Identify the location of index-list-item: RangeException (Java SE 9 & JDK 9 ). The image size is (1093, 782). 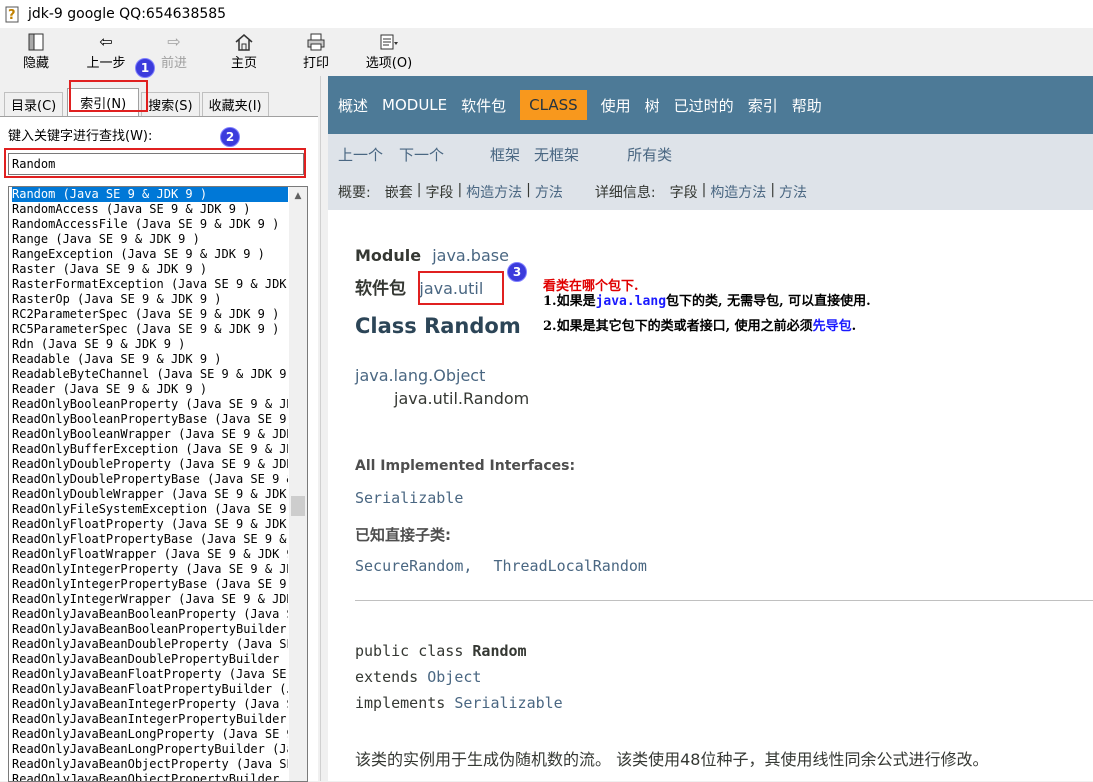
(150, 254).